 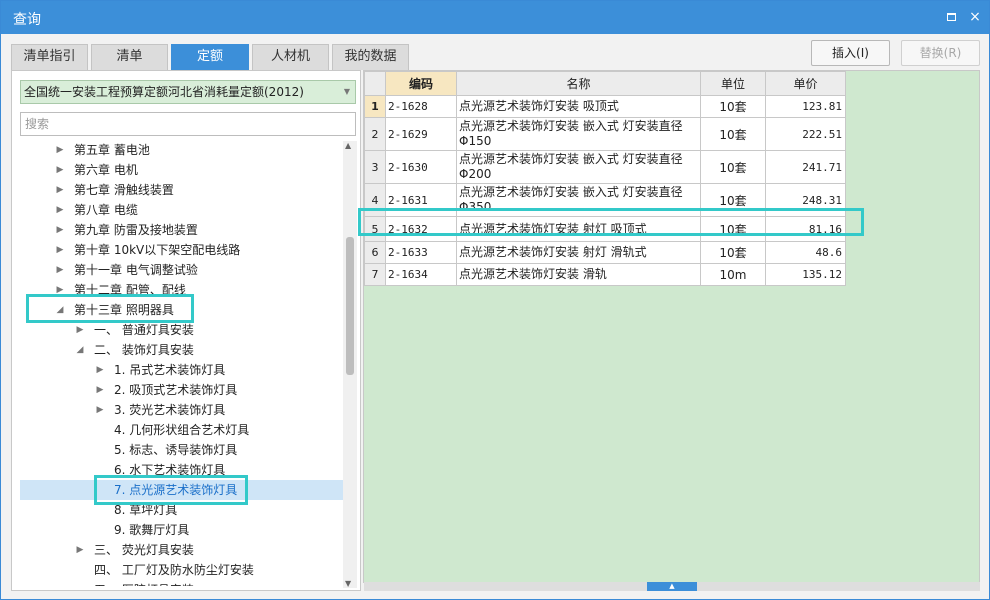 What do you see at coordinates (181, 570) in the screenshot?
I see `tree-item: 四、 工厂灯及防水防尘灯安装` at bounding box center [181, 570].